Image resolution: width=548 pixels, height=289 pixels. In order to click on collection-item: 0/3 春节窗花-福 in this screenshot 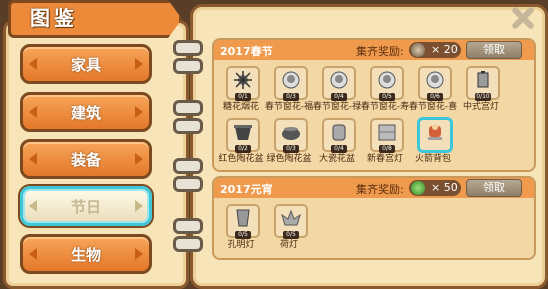, I will do `click(289, 93)`.